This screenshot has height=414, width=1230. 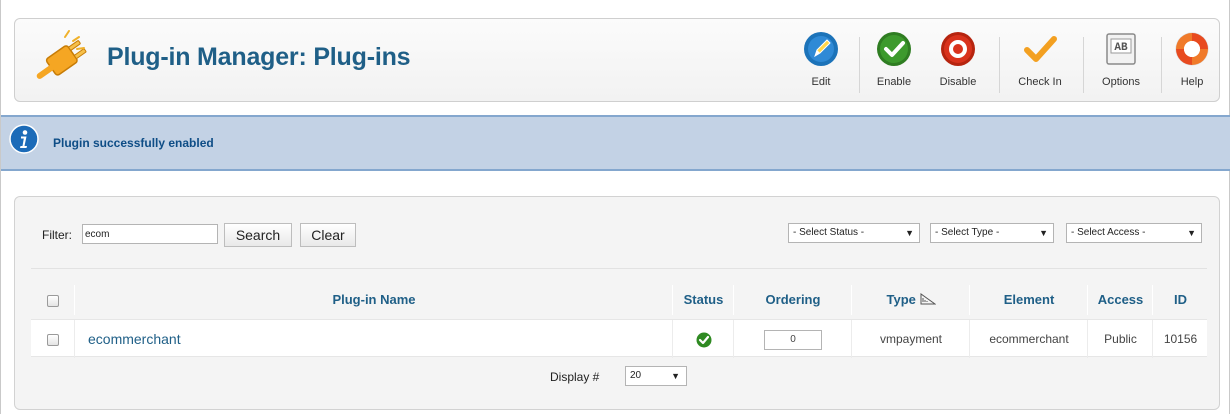 I want to click on status-filter-value: - Select Status -, so click(x=829, y=232).